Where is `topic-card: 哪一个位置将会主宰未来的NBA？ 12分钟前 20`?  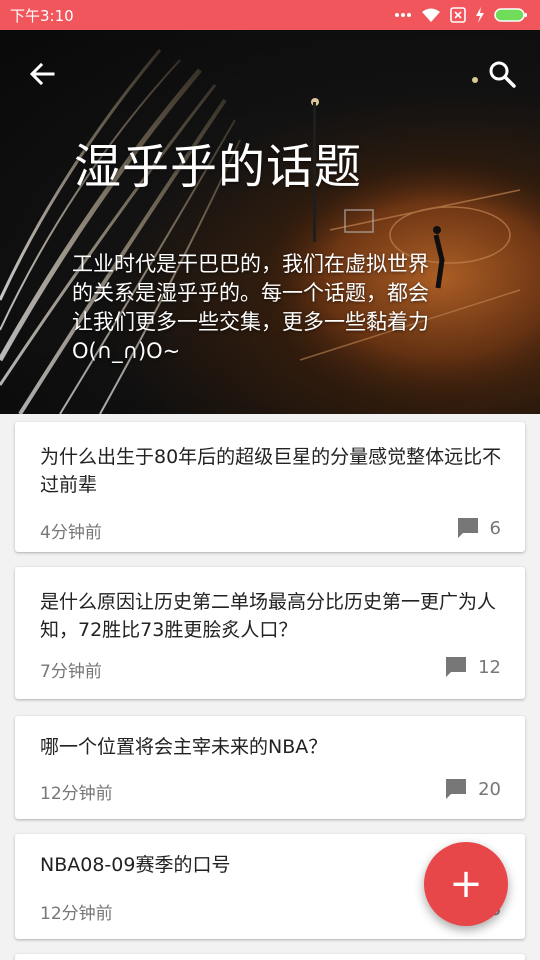
topic-card: 哪一个位置将会主宰未来的NBA？ 12分钟前 20 is located at coordinates (270, 767).